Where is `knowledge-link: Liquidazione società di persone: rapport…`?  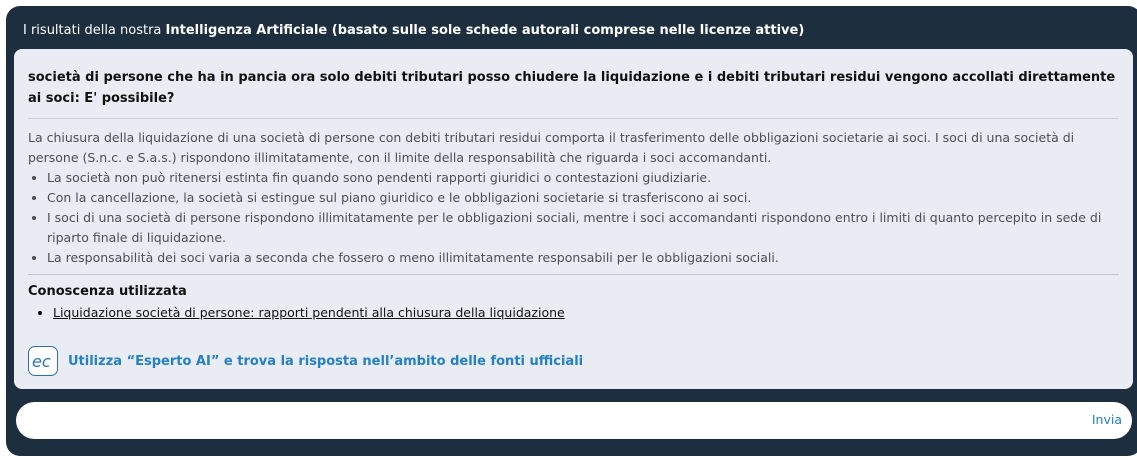 knowledge-link: Liquidazione società di persone: rapport… is located at coordinates (309, 312).